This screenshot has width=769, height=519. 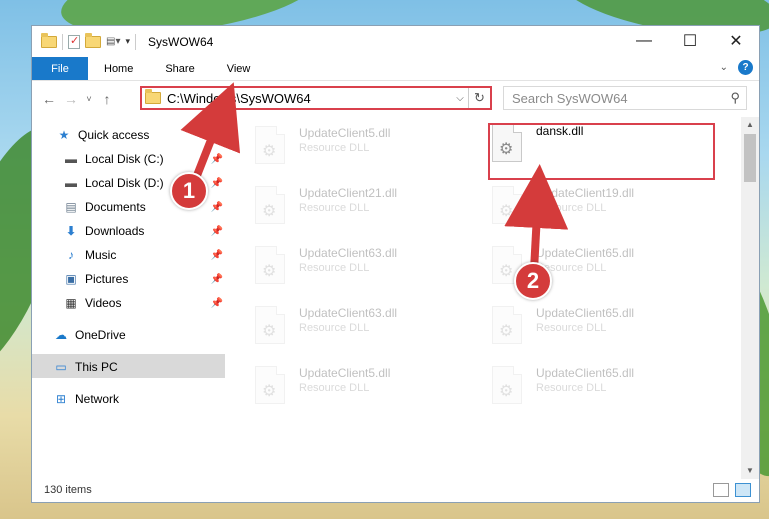 What do you see at coordinates (97, 399) in the screenshot?
I see `sidebar-item-label: Network` at bounding box center [97, 399].